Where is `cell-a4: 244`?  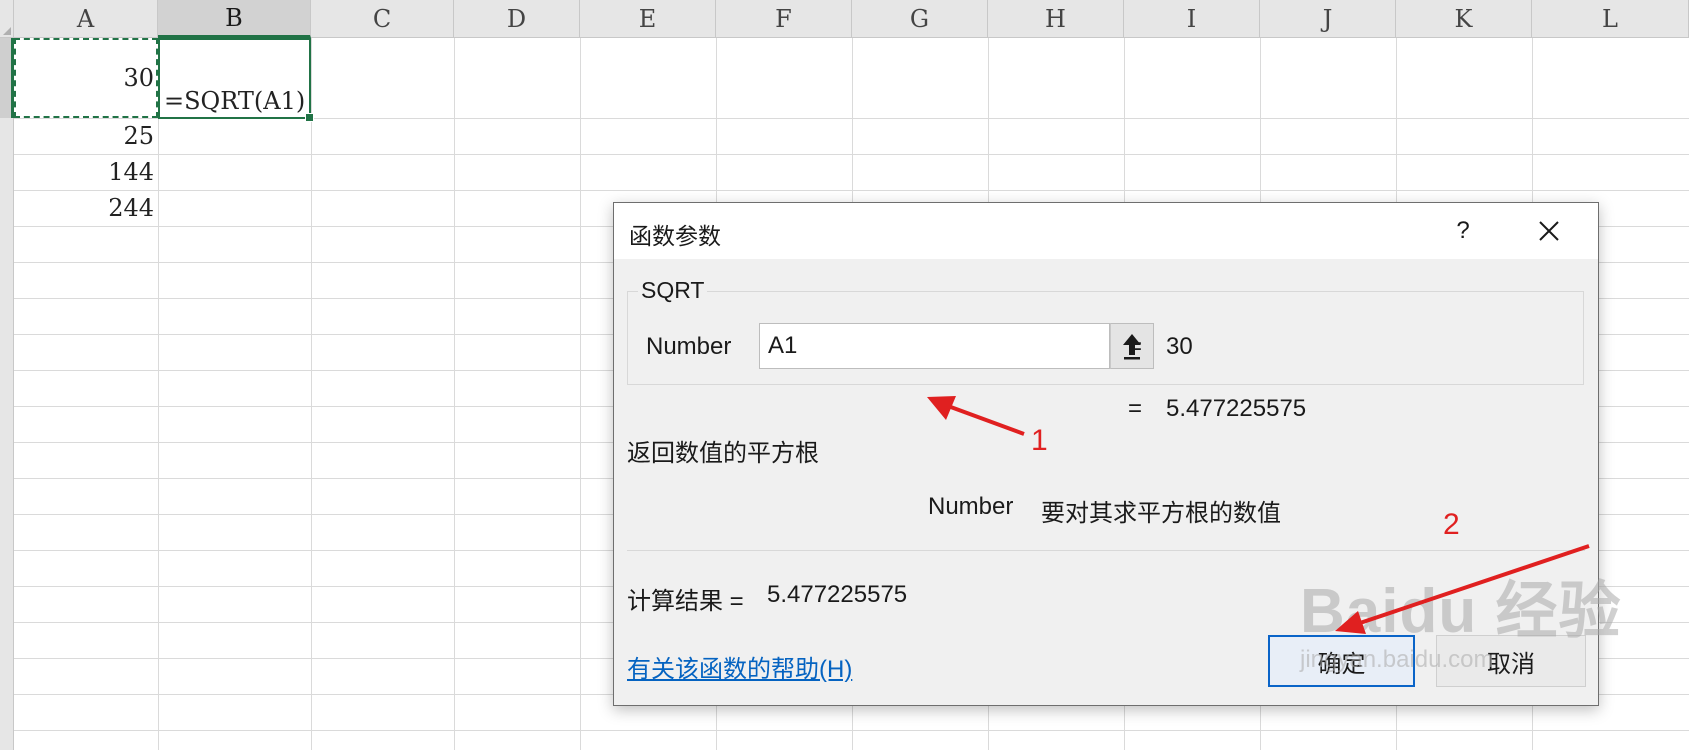 cell-a4: 244 is located at coordinates (84, 208).